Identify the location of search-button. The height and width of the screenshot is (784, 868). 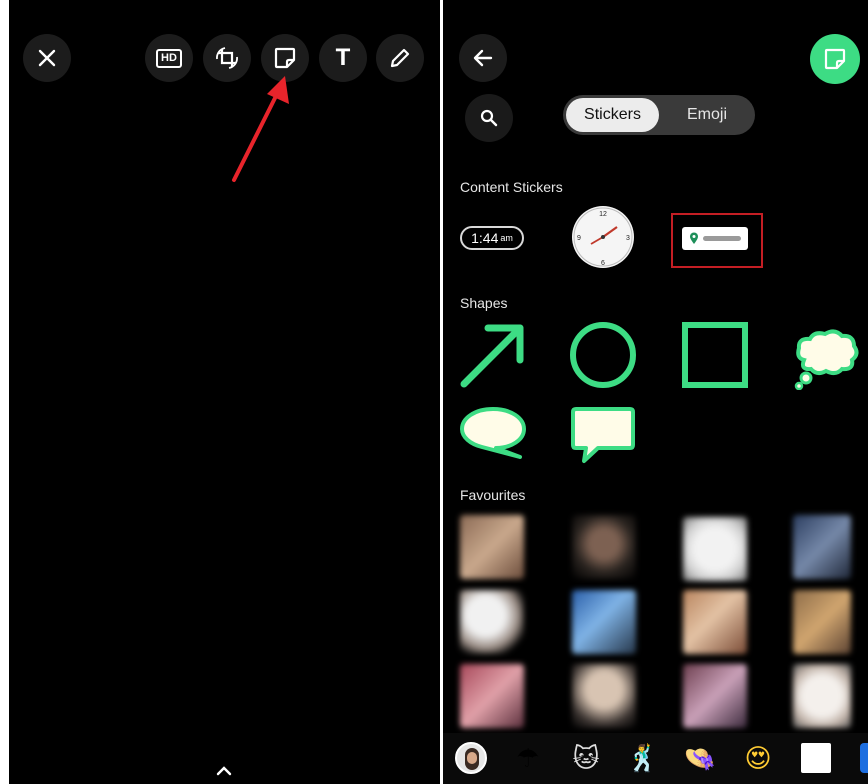
(489, 118).